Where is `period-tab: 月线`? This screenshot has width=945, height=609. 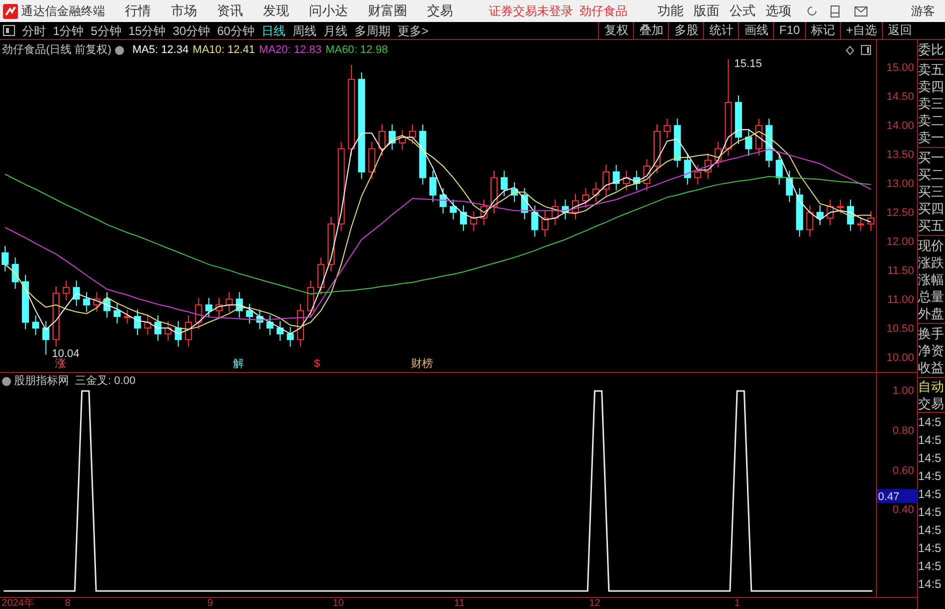
period-tab: 月线 is located at coordinates (335, 30).